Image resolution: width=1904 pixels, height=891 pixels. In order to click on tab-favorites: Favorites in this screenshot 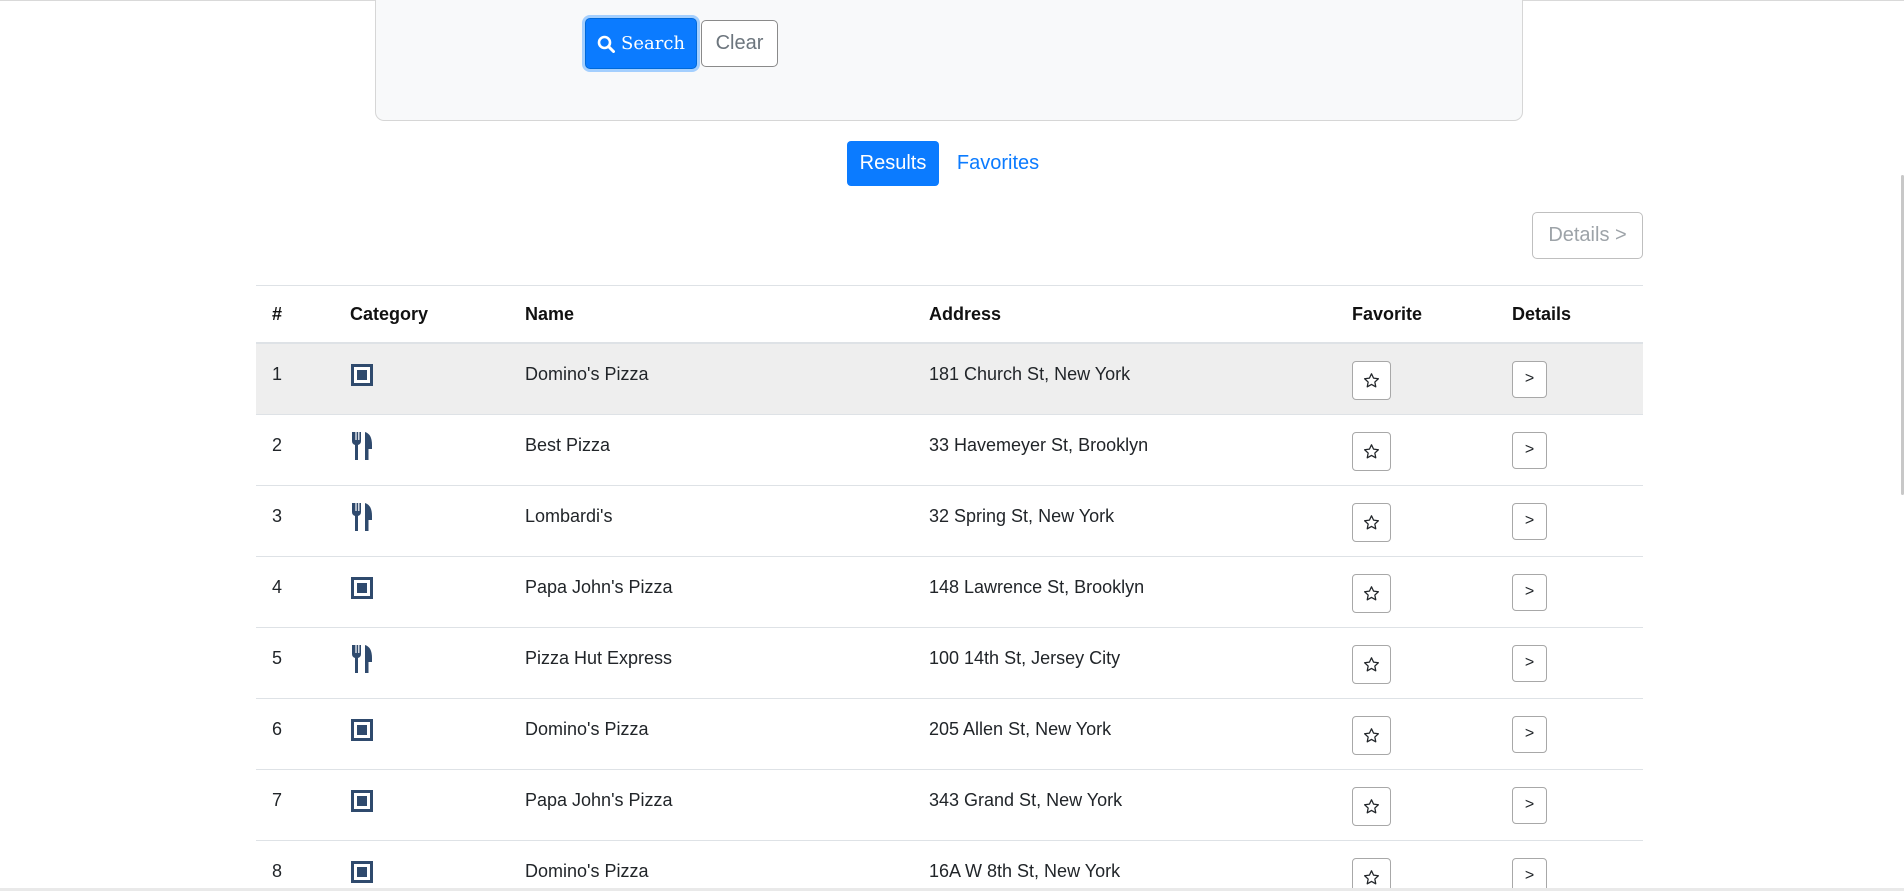, I will do `click(998, 163)`.